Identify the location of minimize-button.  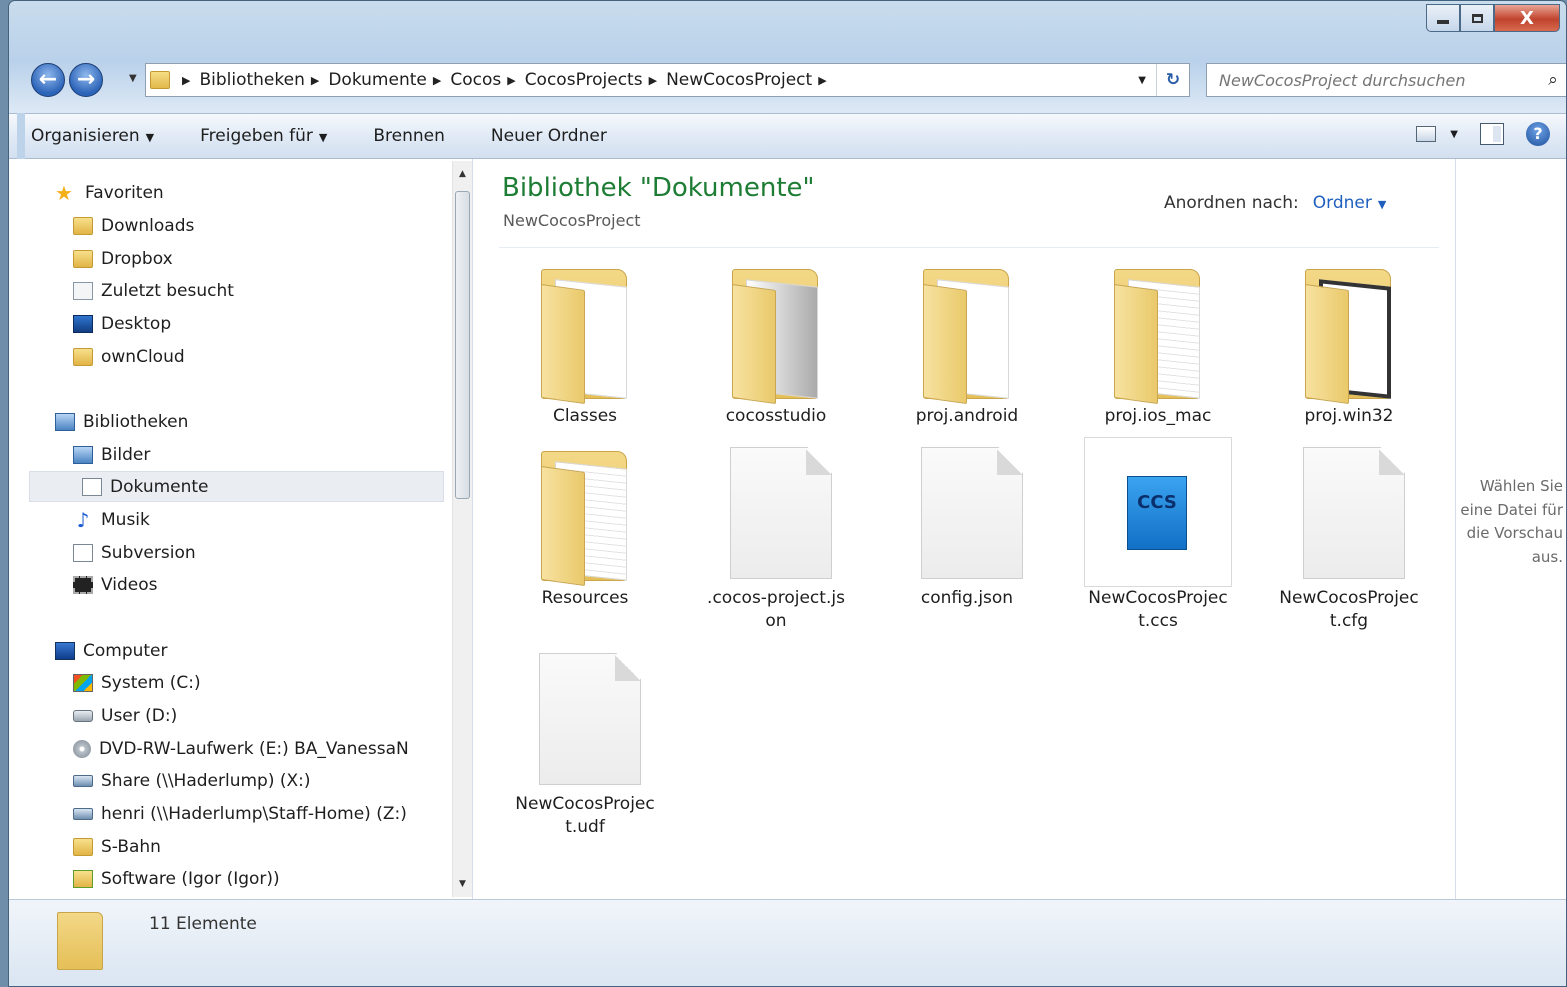
(1443, 18).